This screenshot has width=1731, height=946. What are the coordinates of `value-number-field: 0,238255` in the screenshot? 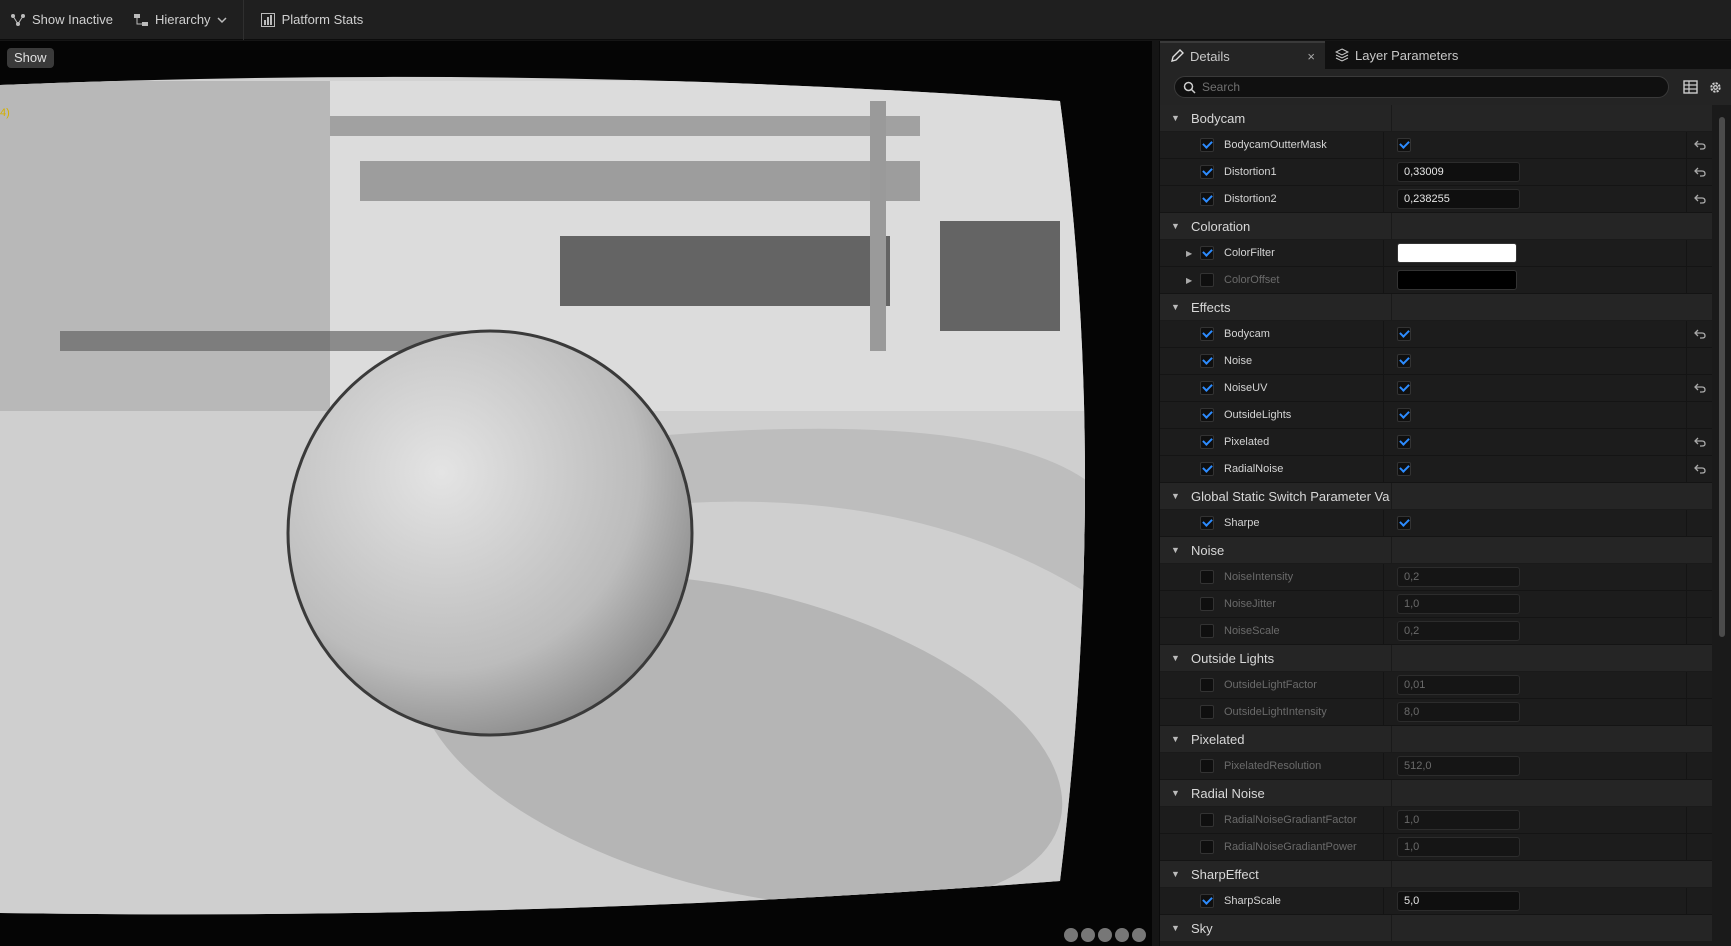 It's located at (1458, 199).